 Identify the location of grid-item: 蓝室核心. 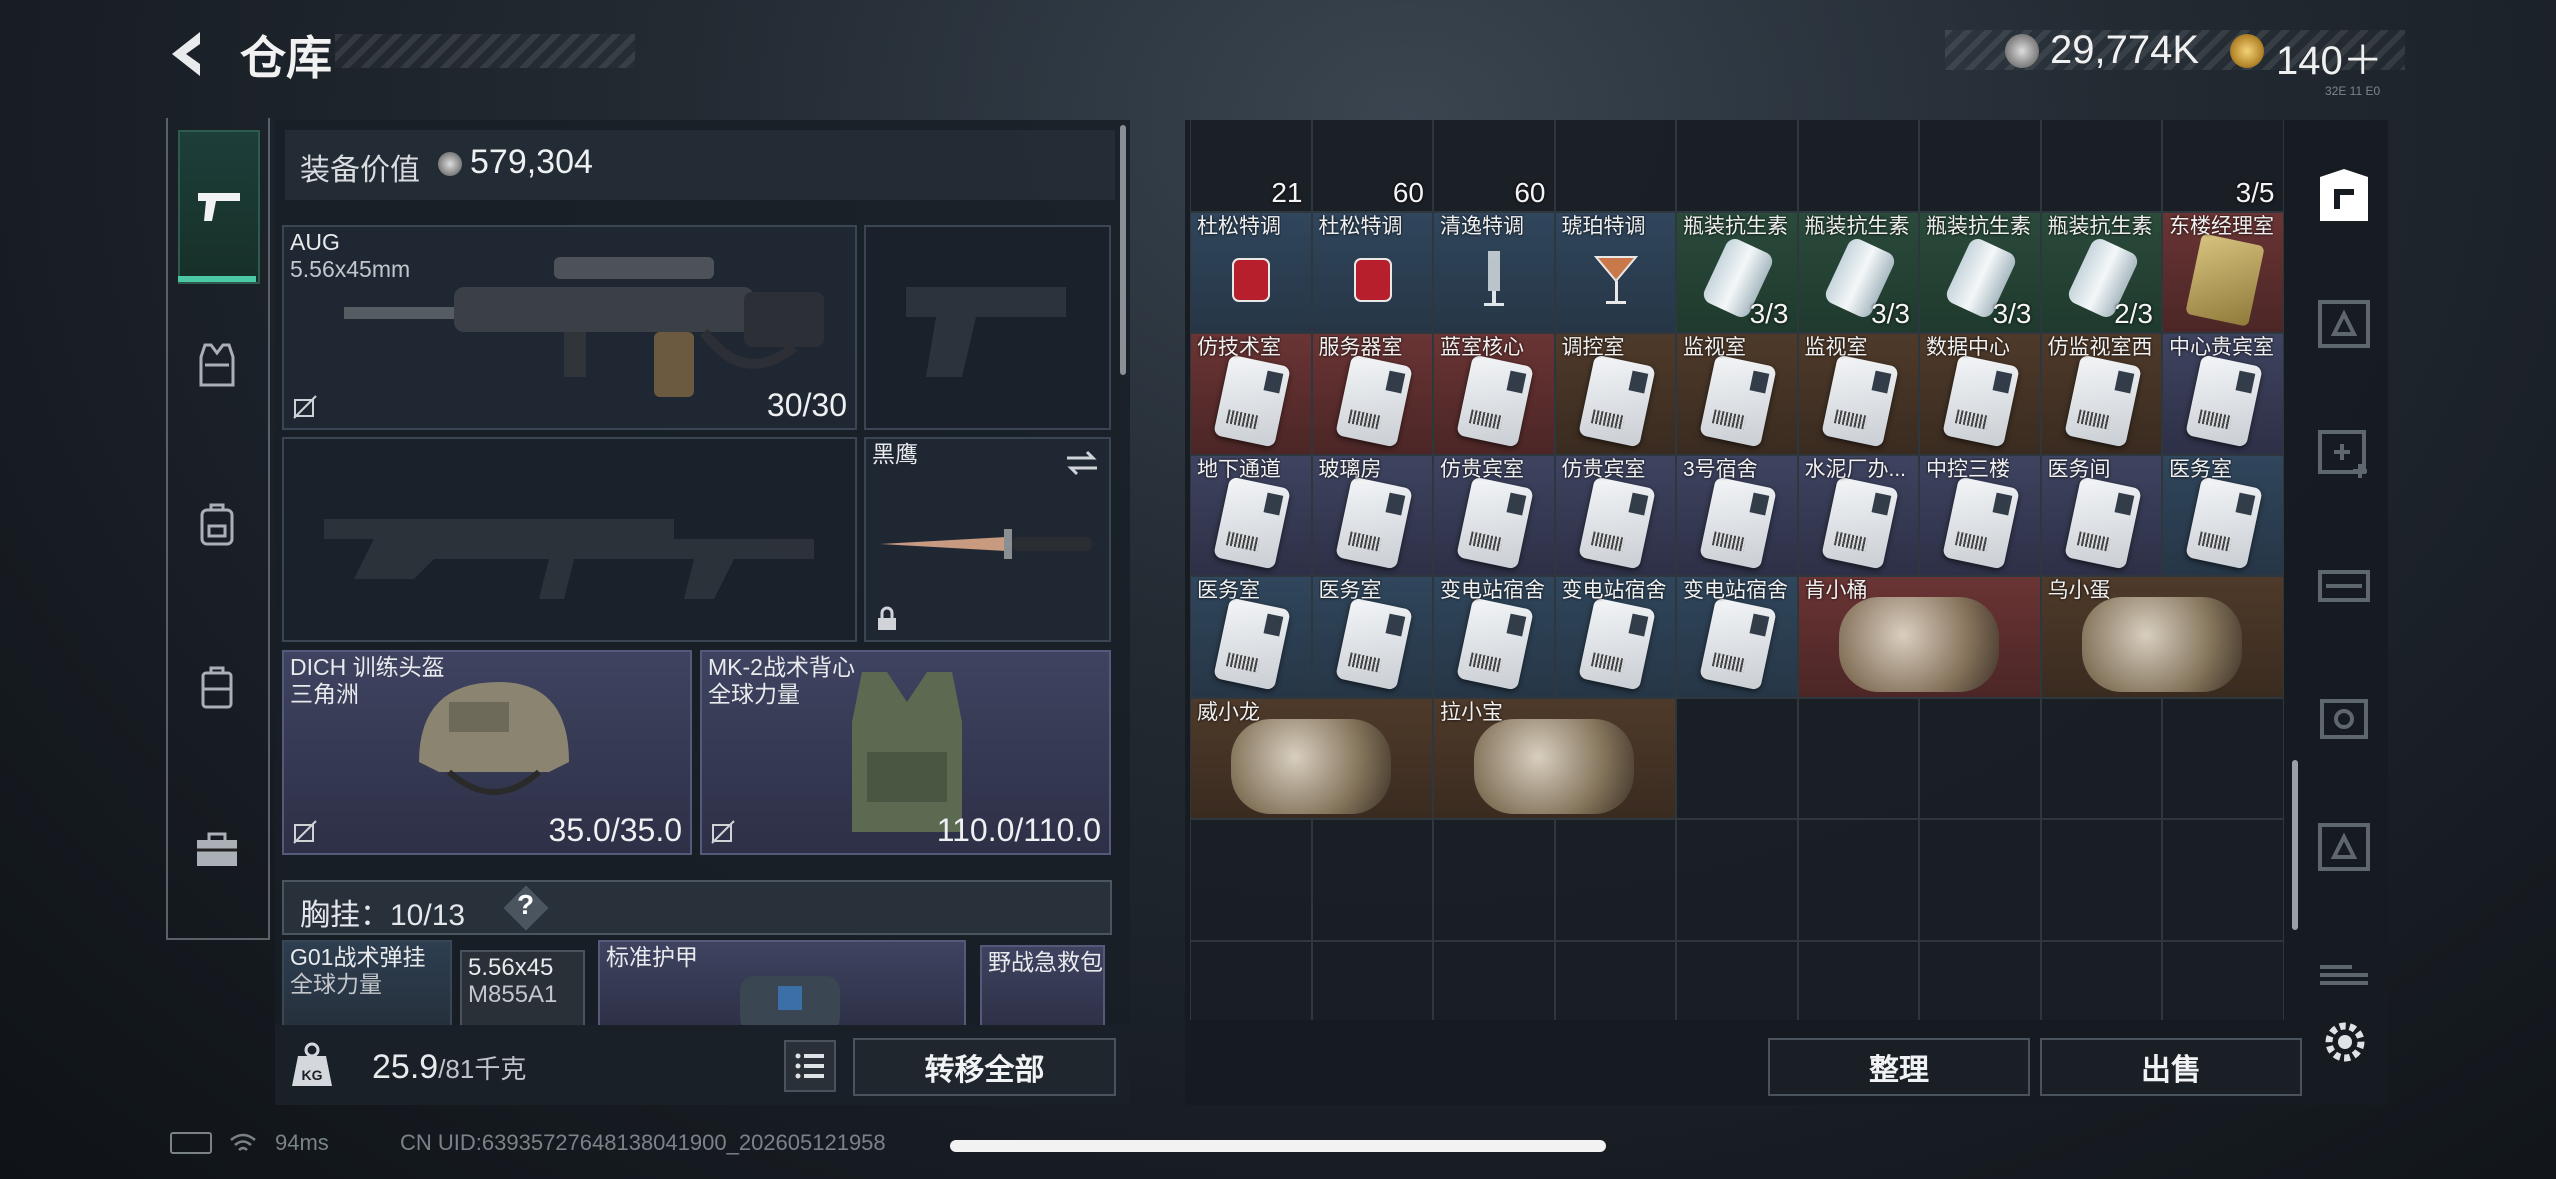
(1494, 394).